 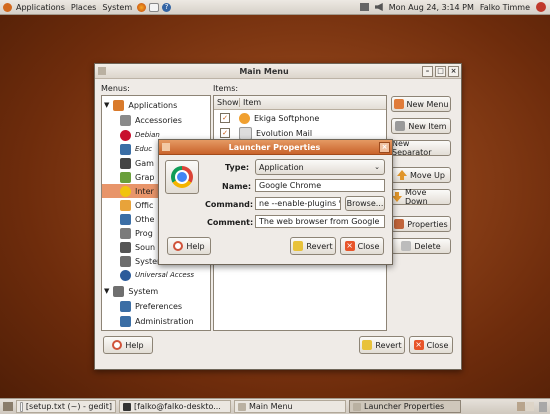 I want to click on google-chrome-icon, so click(x=182, y=177).